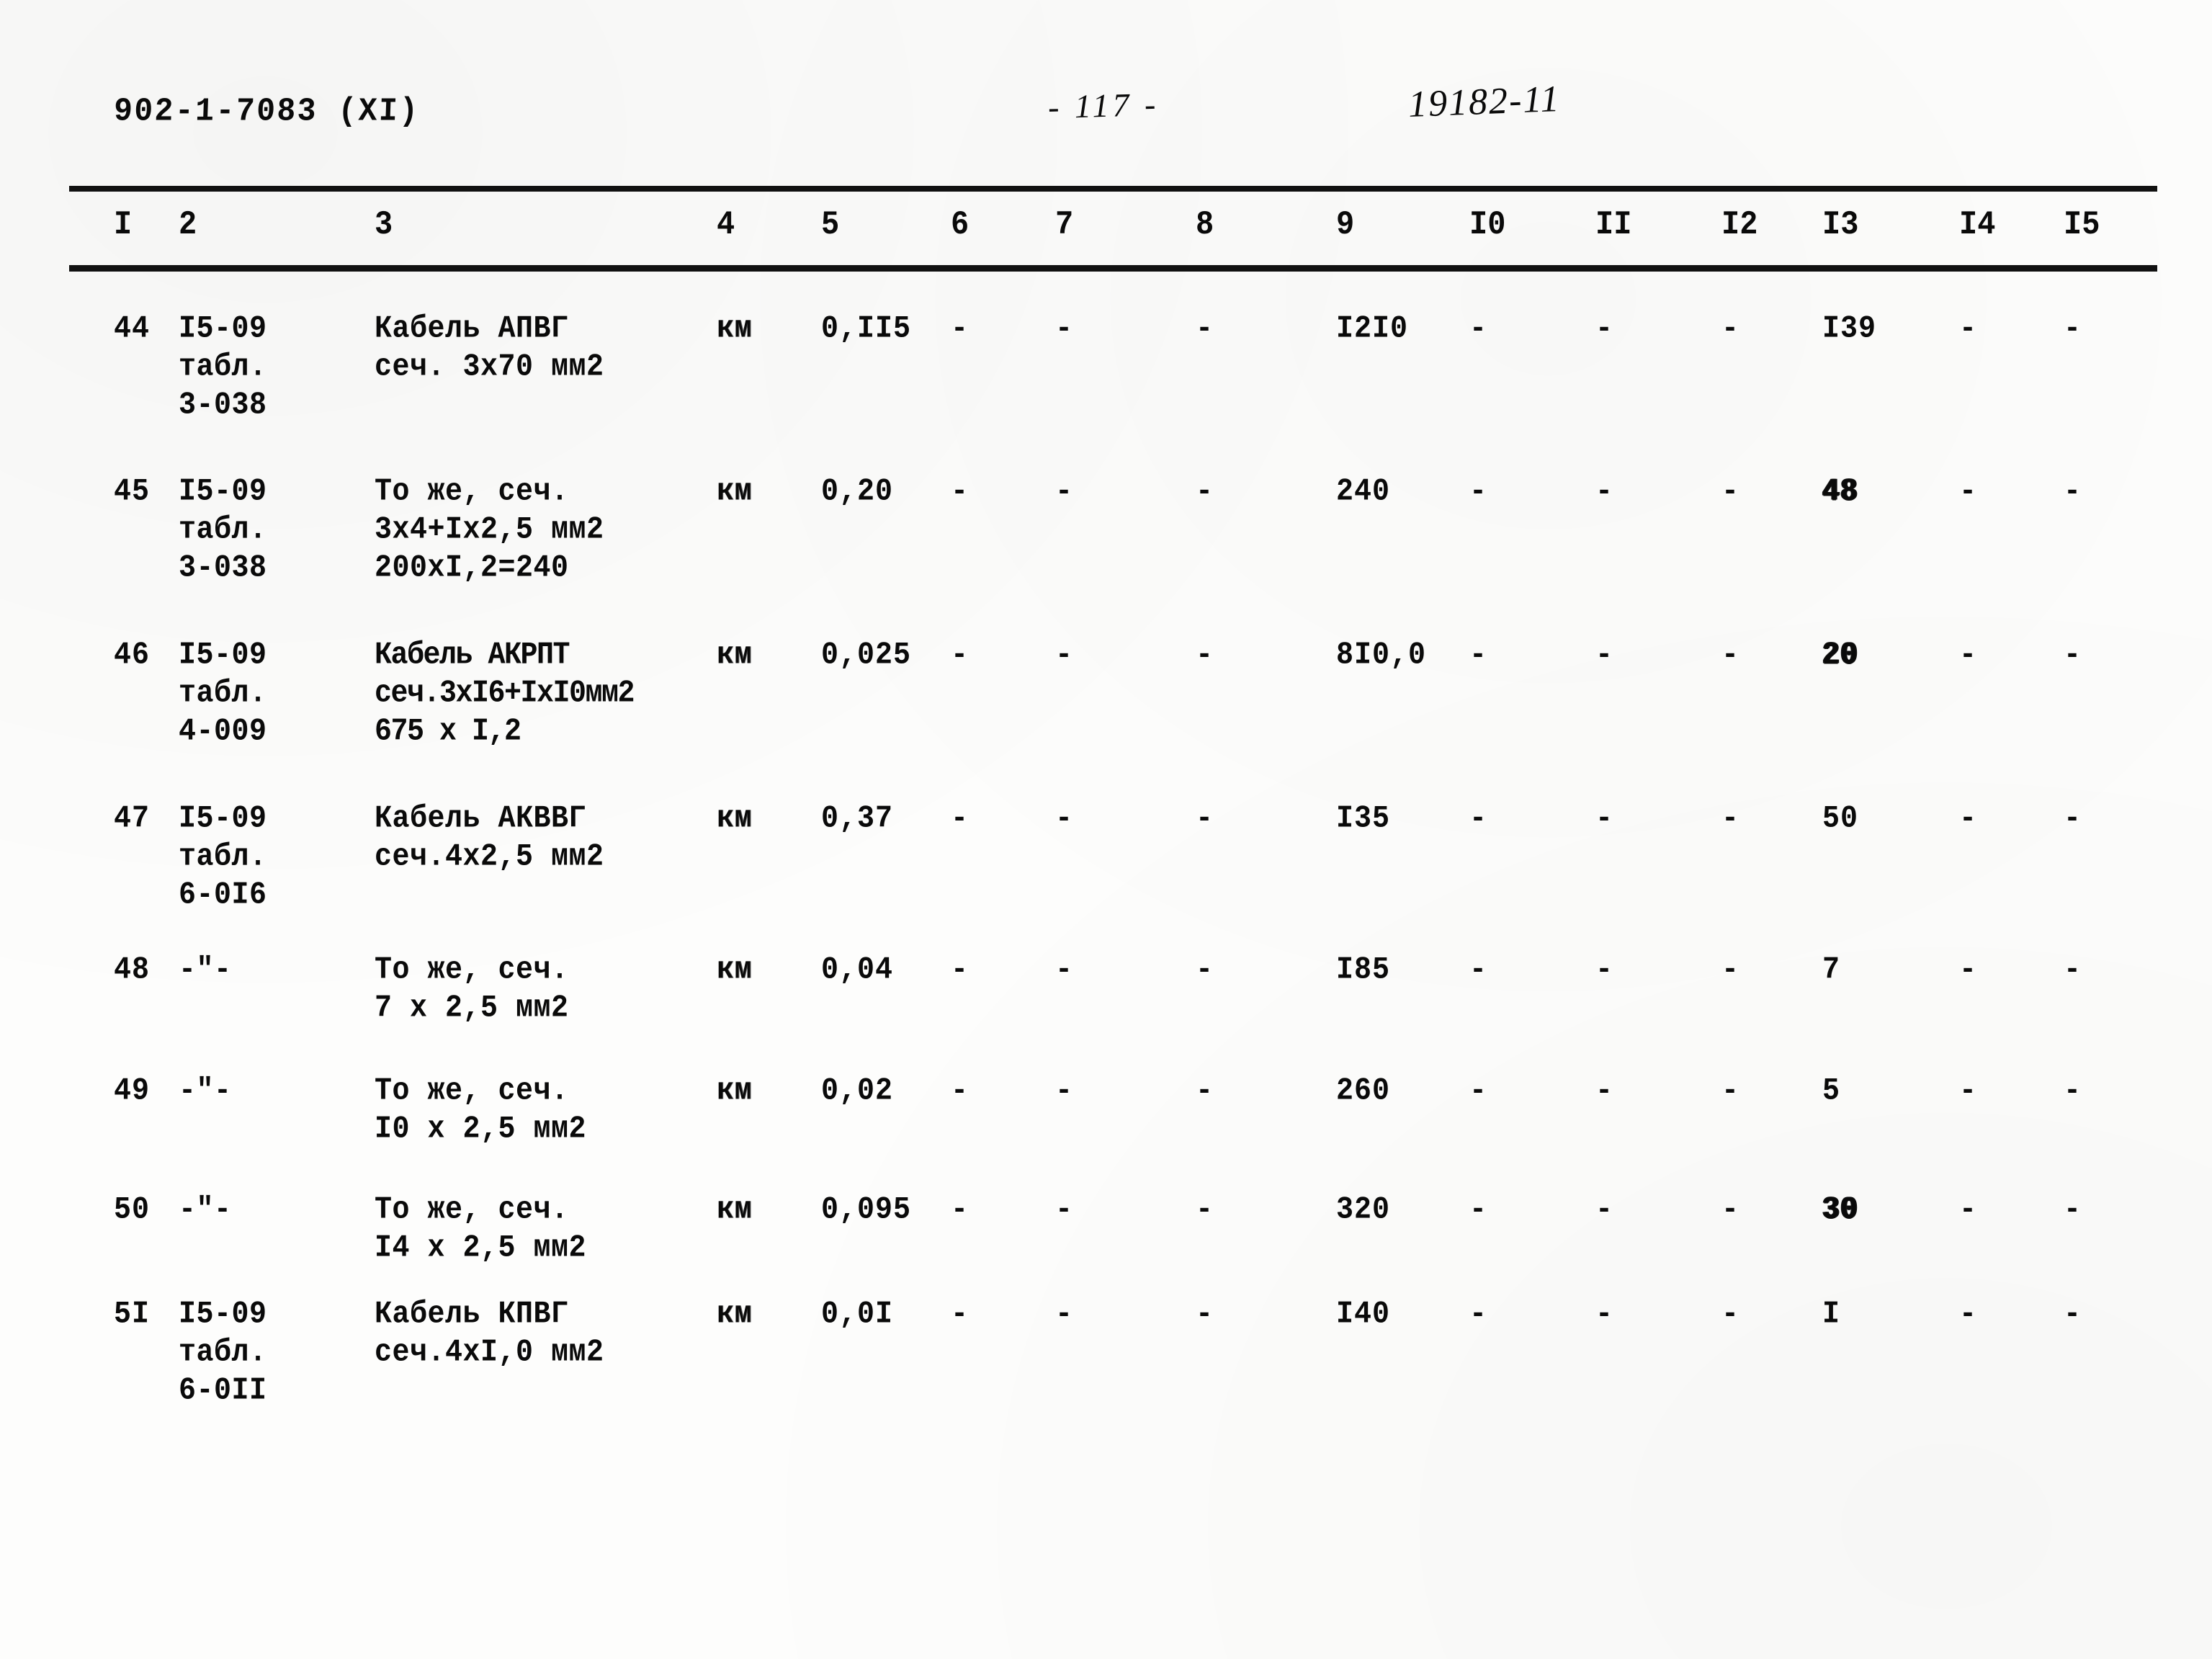  I want to click on column-header-I2: I2, so click(1739, 224).